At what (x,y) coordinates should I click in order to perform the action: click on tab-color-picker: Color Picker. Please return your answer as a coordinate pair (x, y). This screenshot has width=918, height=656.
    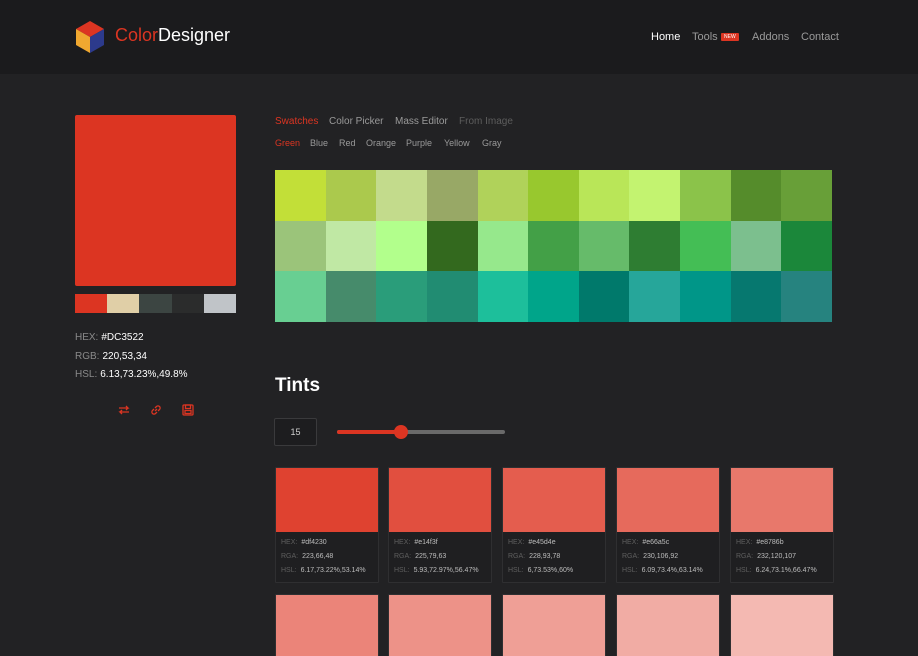
    Looking at the image, I should click on (356, 121).